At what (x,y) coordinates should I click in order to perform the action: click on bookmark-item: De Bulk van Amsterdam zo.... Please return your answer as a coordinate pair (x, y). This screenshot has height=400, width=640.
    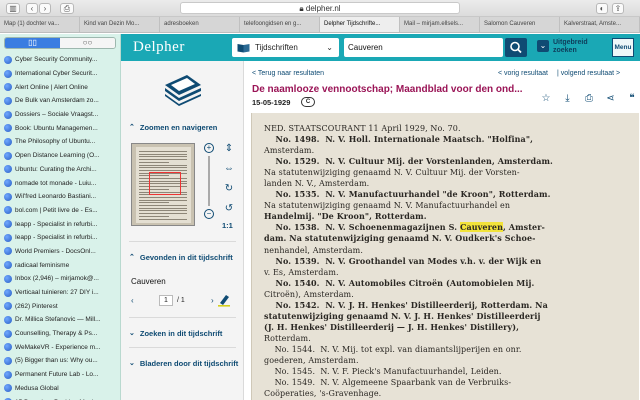
    Looking at the image, I should click on (60, 101).